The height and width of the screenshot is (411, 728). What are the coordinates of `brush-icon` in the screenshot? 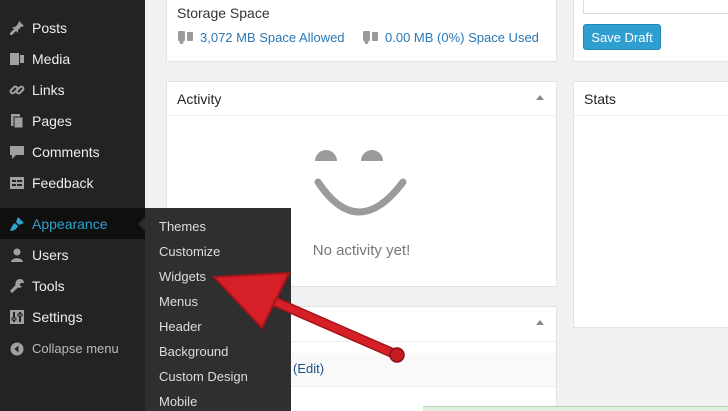 It's located at (17, 224).